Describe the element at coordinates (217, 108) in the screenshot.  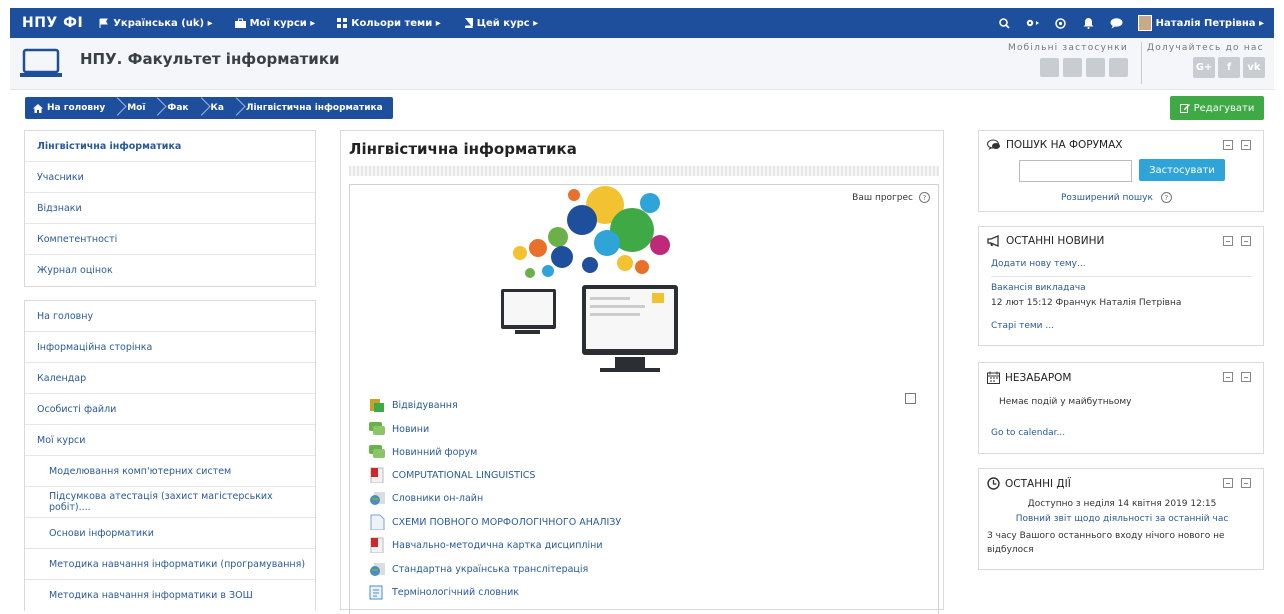
I see `breadcrumb-department: Ка` at that location.